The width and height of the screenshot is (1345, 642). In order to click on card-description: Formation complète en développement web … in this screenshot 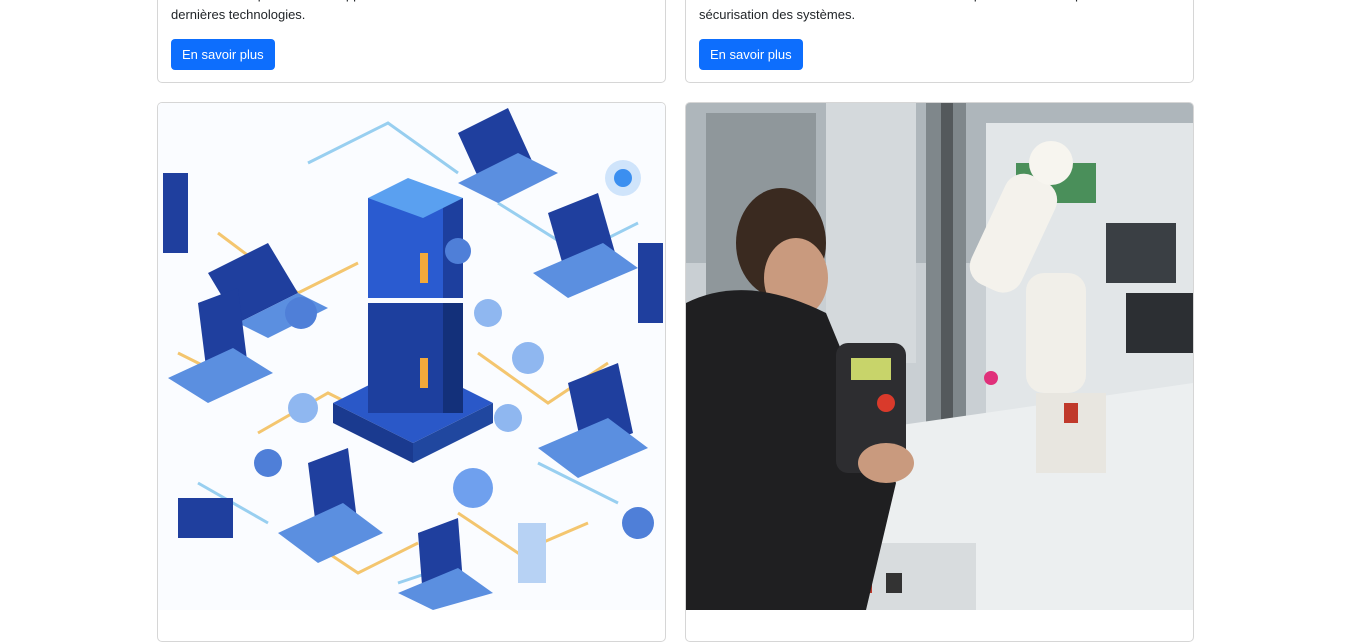, I will do `click(386, 11)`.